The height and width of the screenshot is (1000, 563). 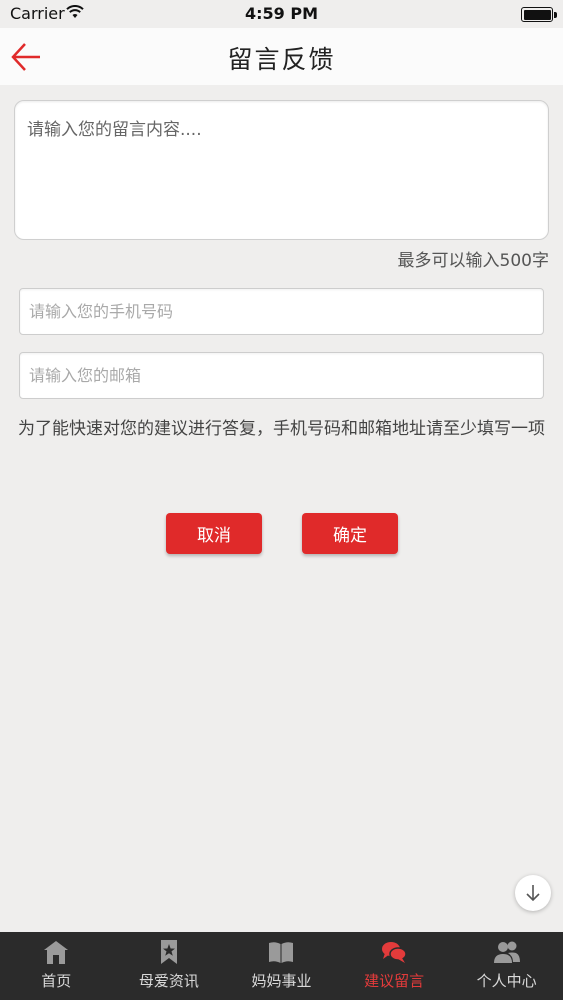 I want to click on char-limit-text: 最多可以输入500字, so click(x=473, y=261).